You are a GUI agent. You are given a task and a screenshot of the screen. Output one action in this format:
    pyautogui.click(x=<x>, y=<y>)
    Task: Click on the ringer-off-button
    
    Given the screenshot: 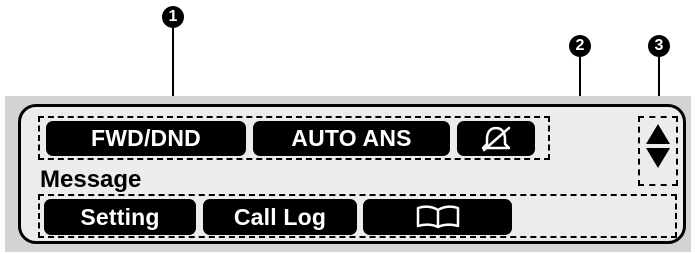 What is the action you would take?
    pyautogui.click(x=496, y=138)
    